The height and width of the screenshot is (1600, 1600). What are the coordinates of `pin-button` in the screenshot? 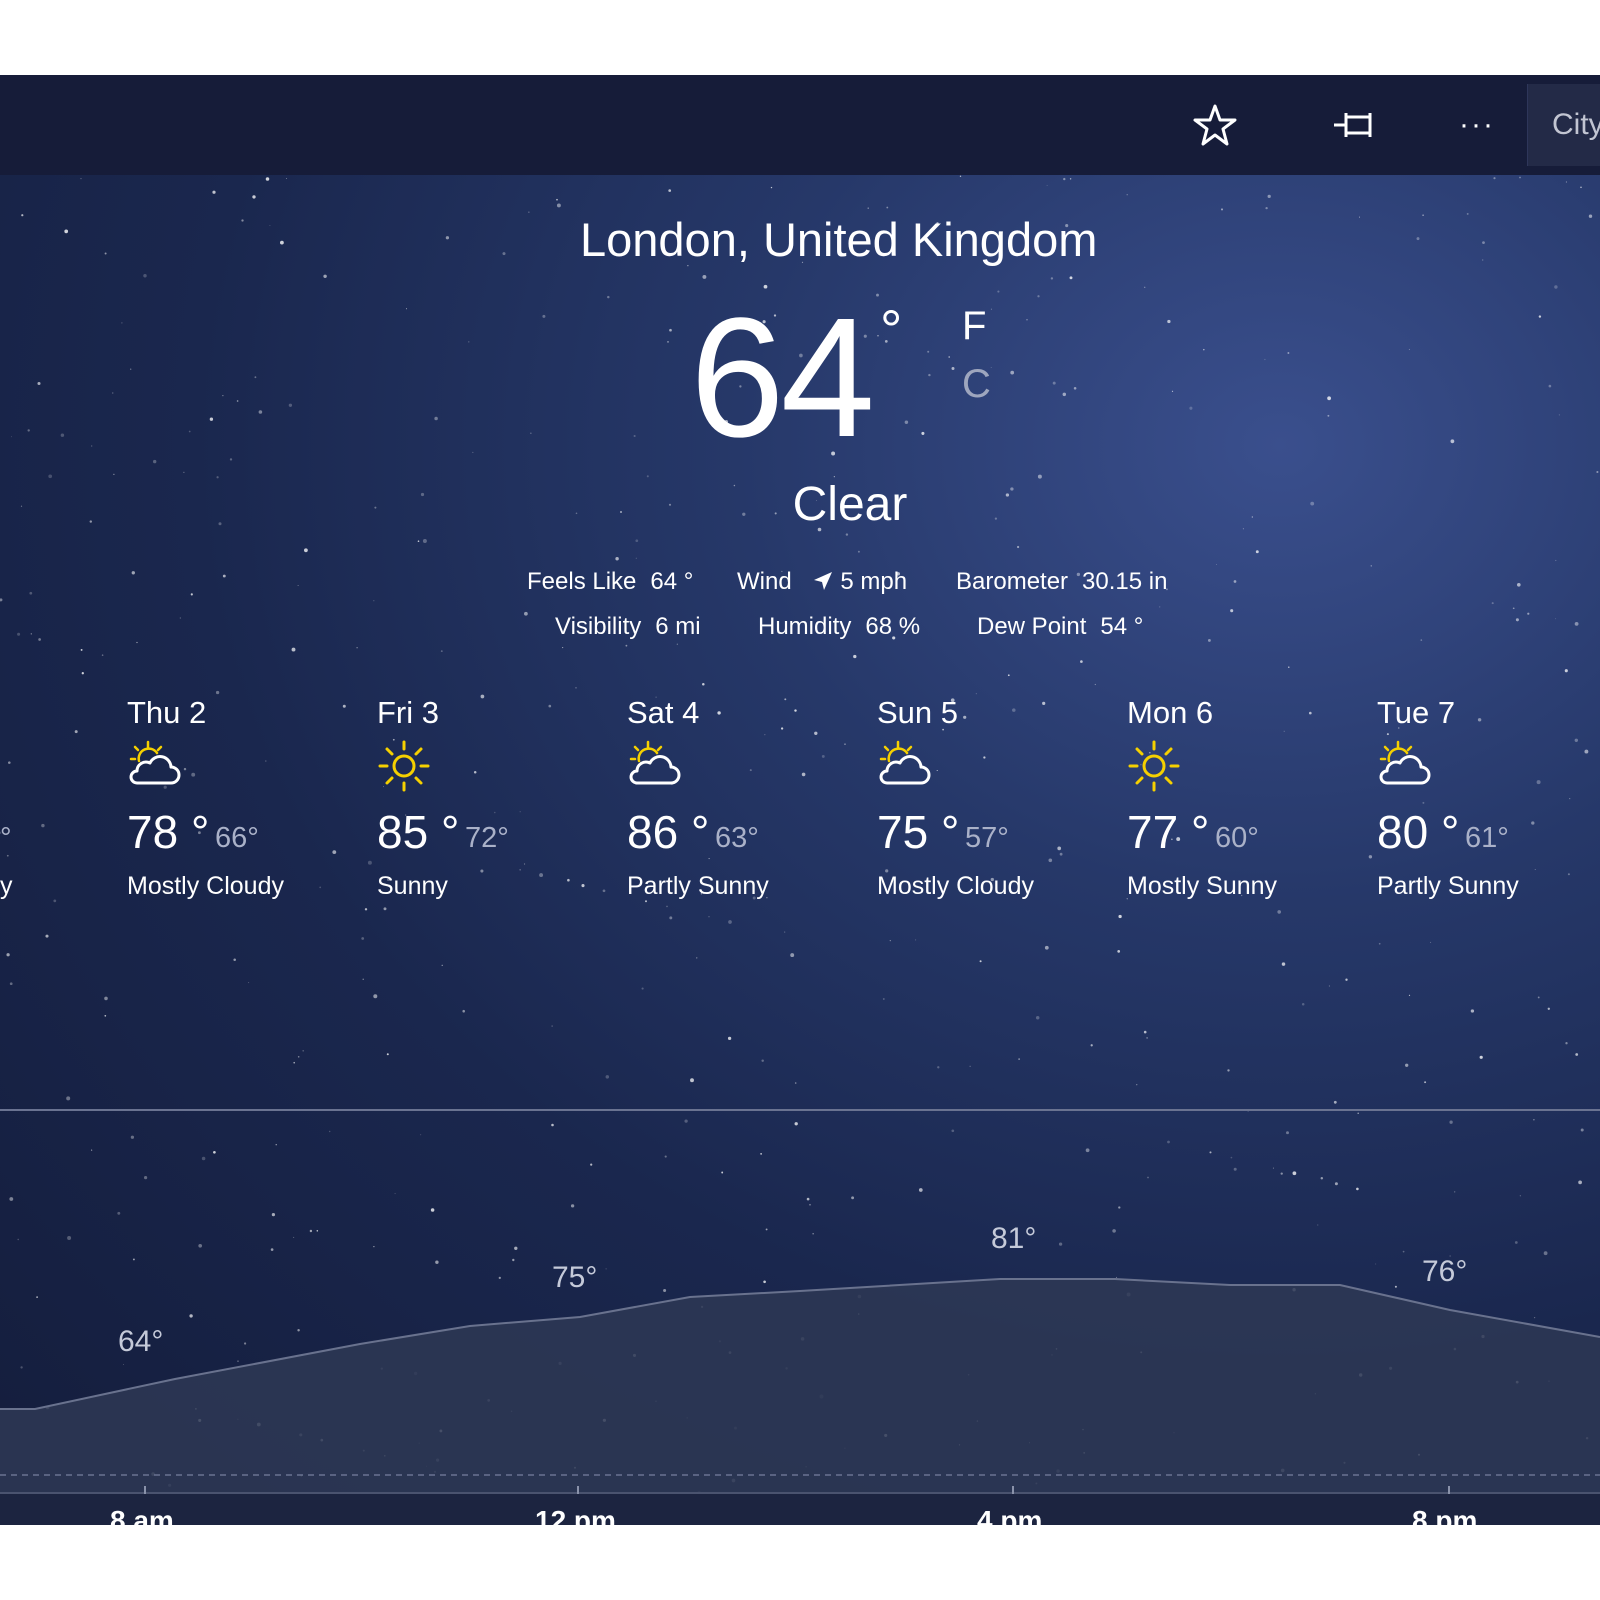 It's located at (1356, 125).